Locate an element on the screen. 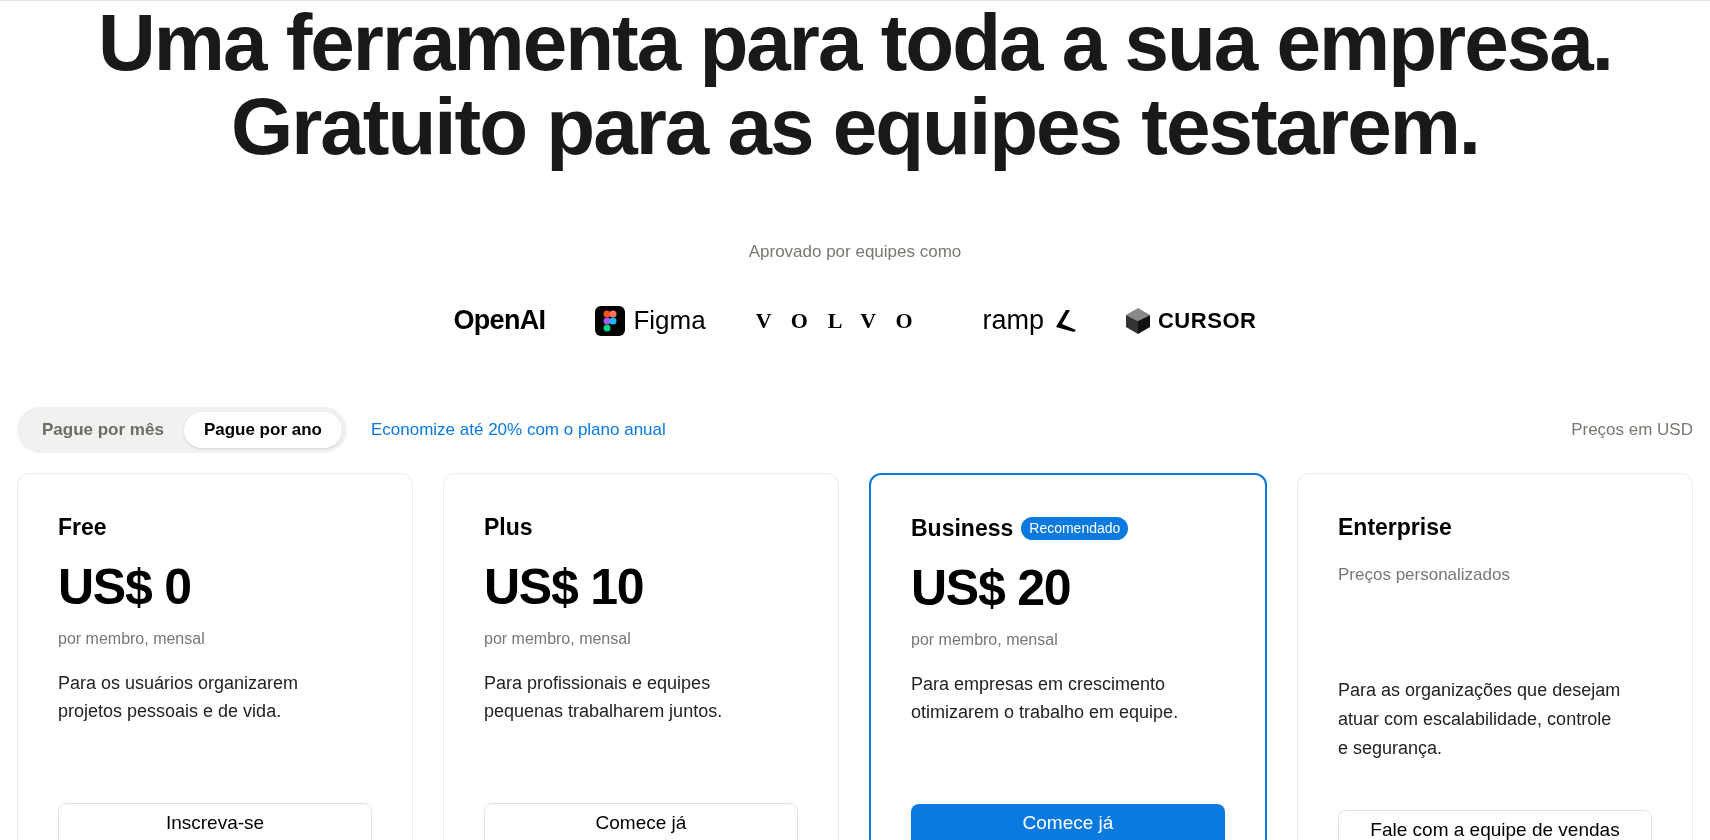  plan-price: US$ 0 is located at coordinates (125, 587).